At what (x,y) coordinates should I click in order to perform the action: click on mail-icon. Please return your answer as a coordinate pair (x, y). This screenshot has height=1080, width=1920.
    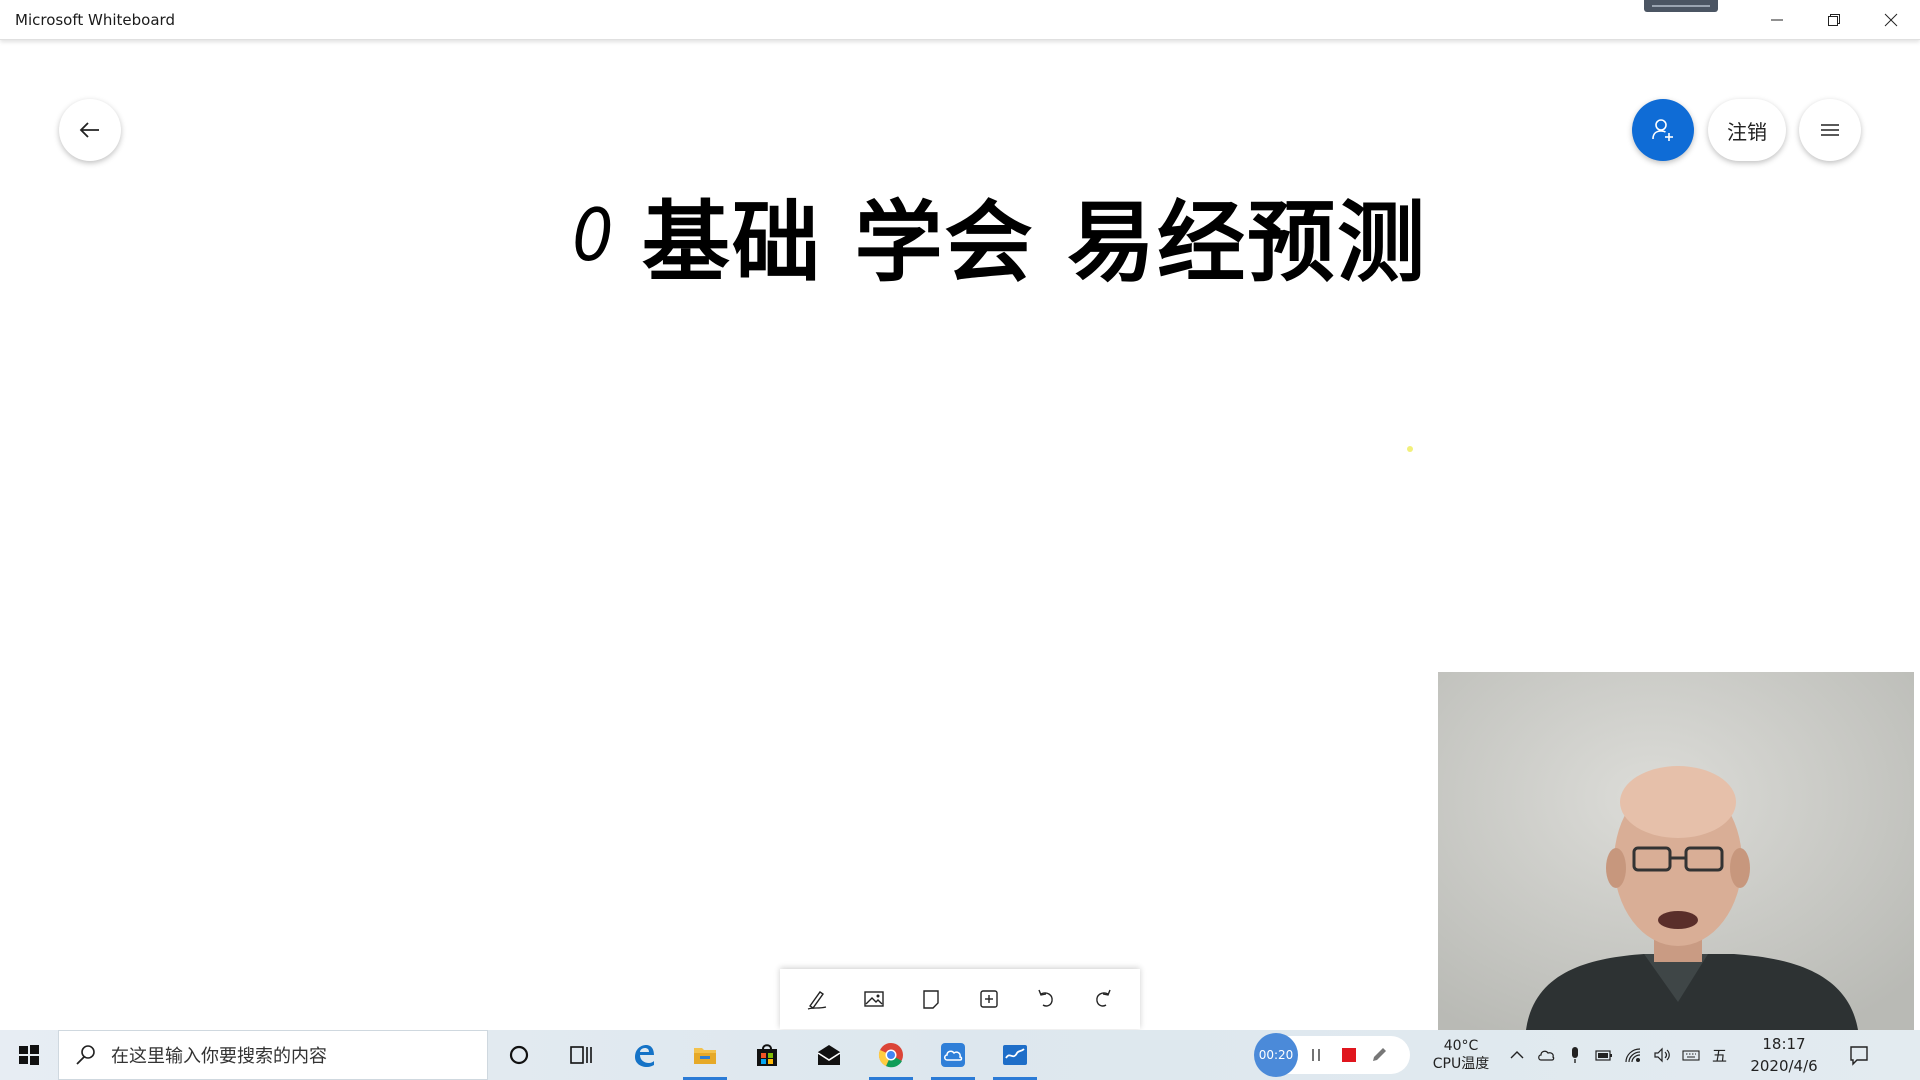
    Looking at the image, I should click on (829, 1055).